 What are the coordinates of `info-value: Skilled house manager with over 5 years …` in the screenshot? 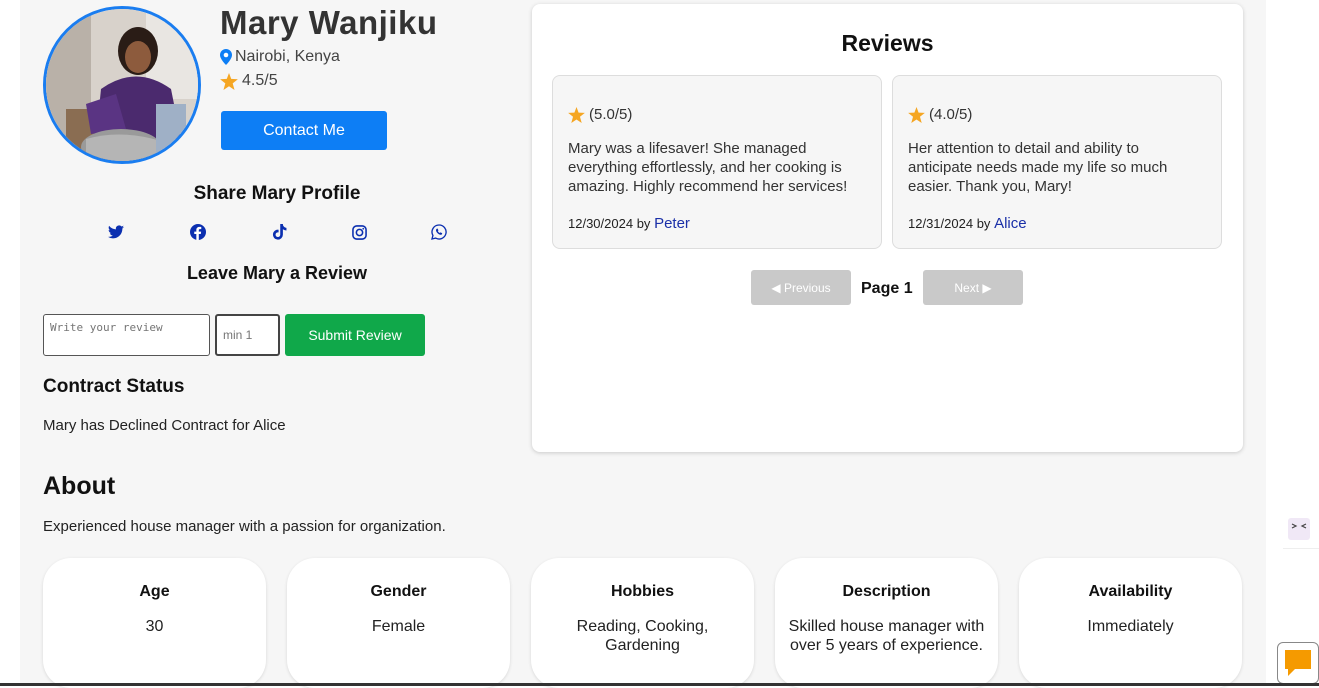 It's located at (886, 636).